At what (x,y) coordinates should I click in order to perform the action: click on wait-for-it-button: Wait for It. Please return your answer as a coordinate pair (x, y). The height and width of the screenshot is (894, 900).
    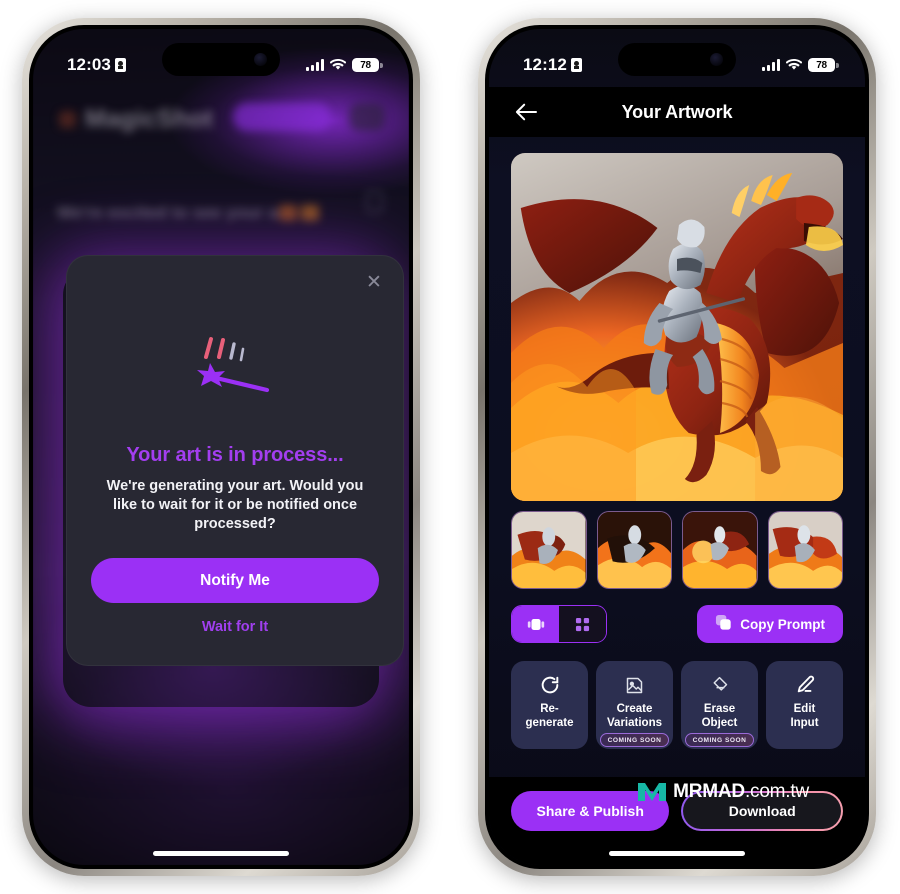
    Looking at the image, I should click on (235, 627).